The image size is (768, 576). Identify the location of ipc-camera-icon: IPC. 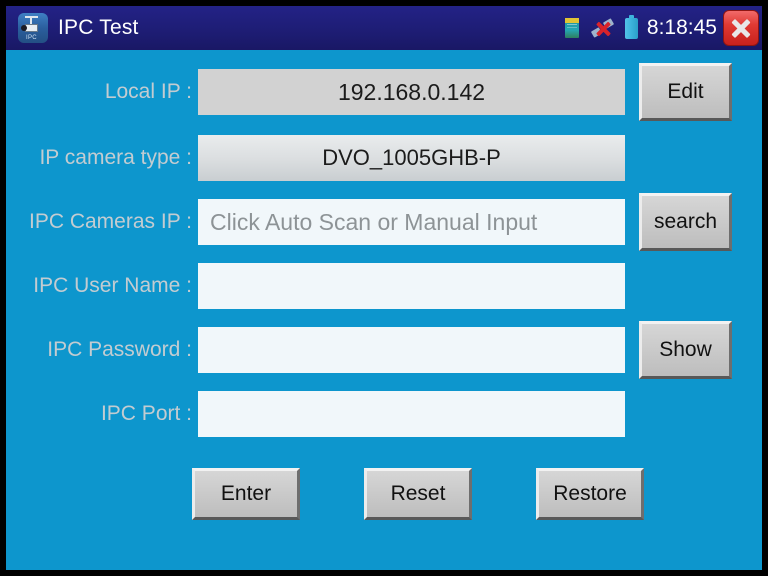
(33, 28).